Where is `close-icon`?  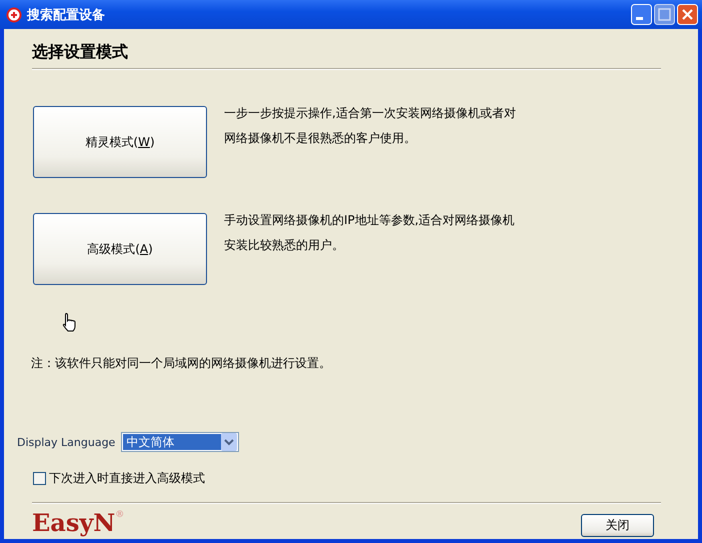 close-icon is located at coordinates (687, 14).